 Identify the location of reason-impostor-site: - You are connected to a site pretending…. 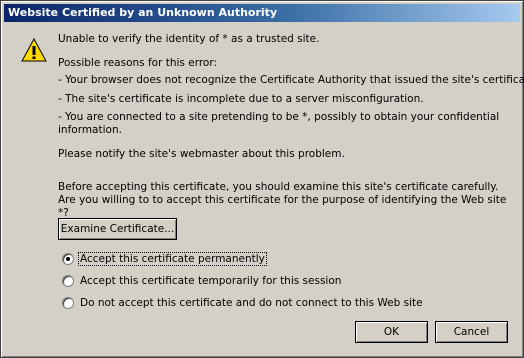
(279, 123).